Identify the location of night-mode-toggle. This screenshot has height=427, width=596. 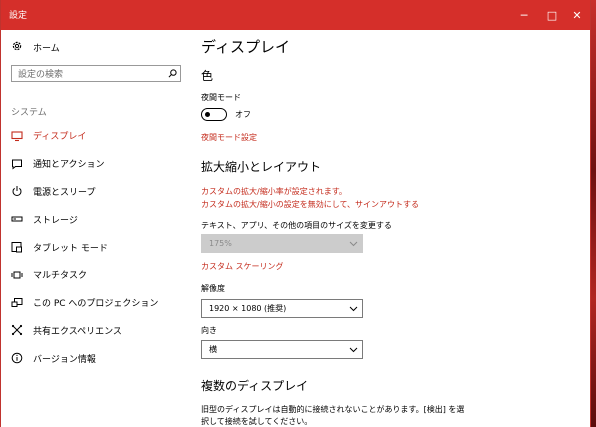
(214, 114).